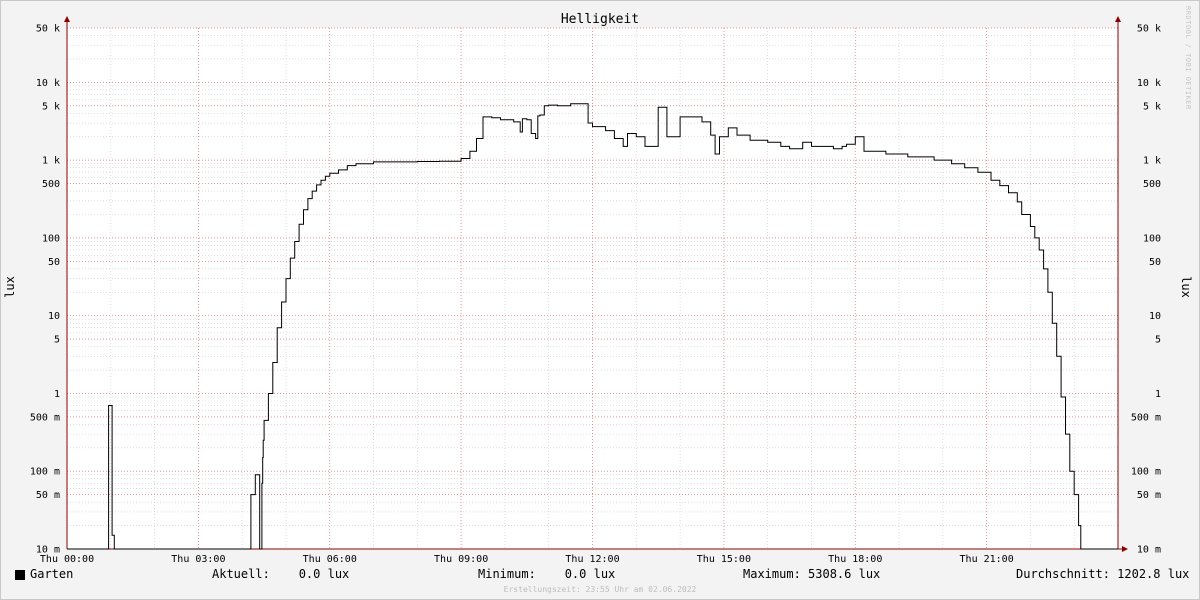 The width and height of the screenshot is (1200, 600). I want to click on y-tick-label-left: 50, so click(54, 262).